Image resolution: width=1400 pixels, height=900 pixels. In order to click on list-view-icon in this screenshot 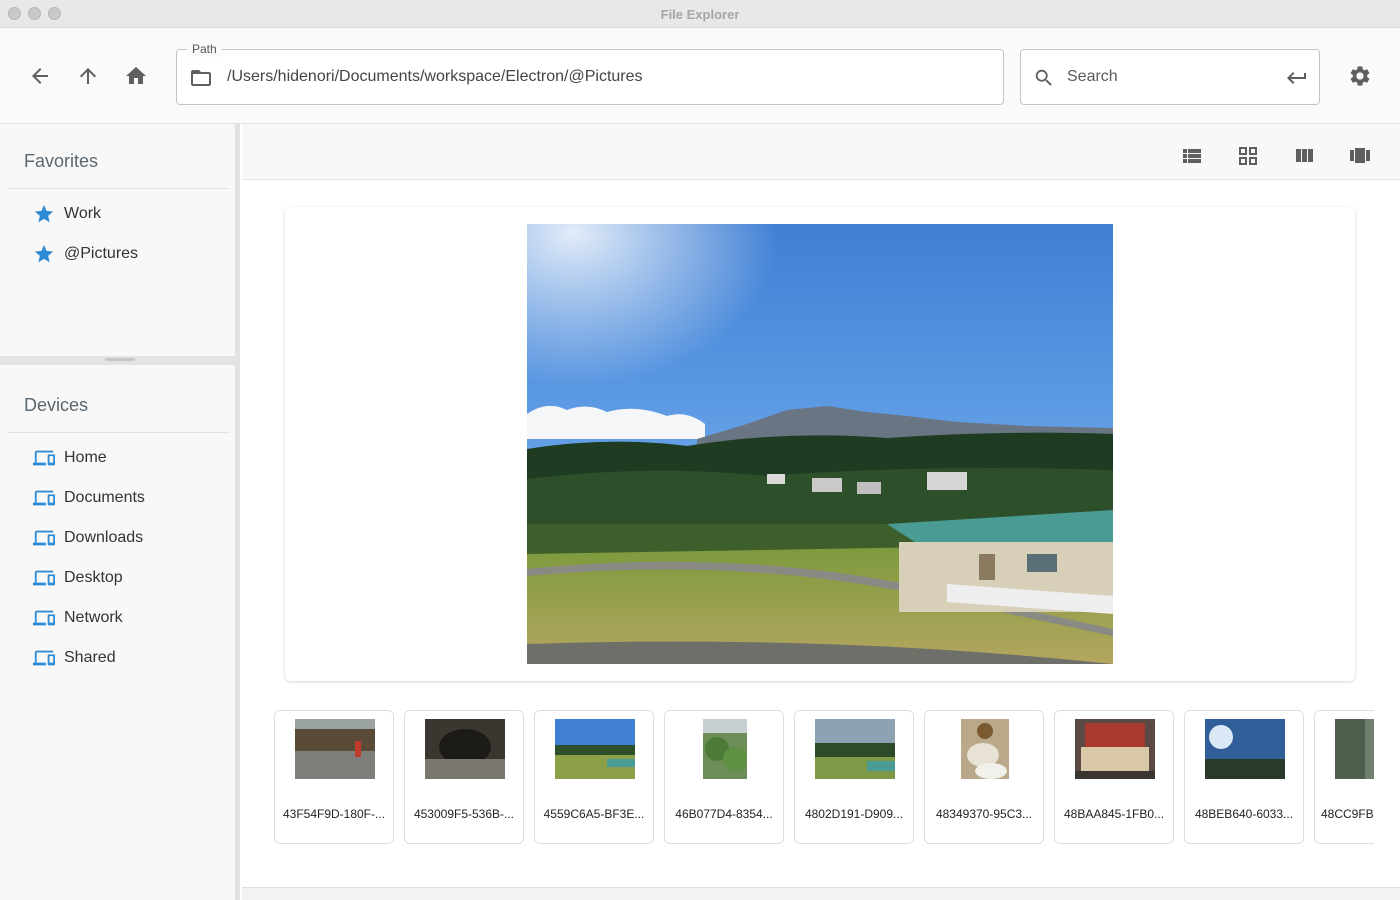, I will do `click(1192, 156)`.